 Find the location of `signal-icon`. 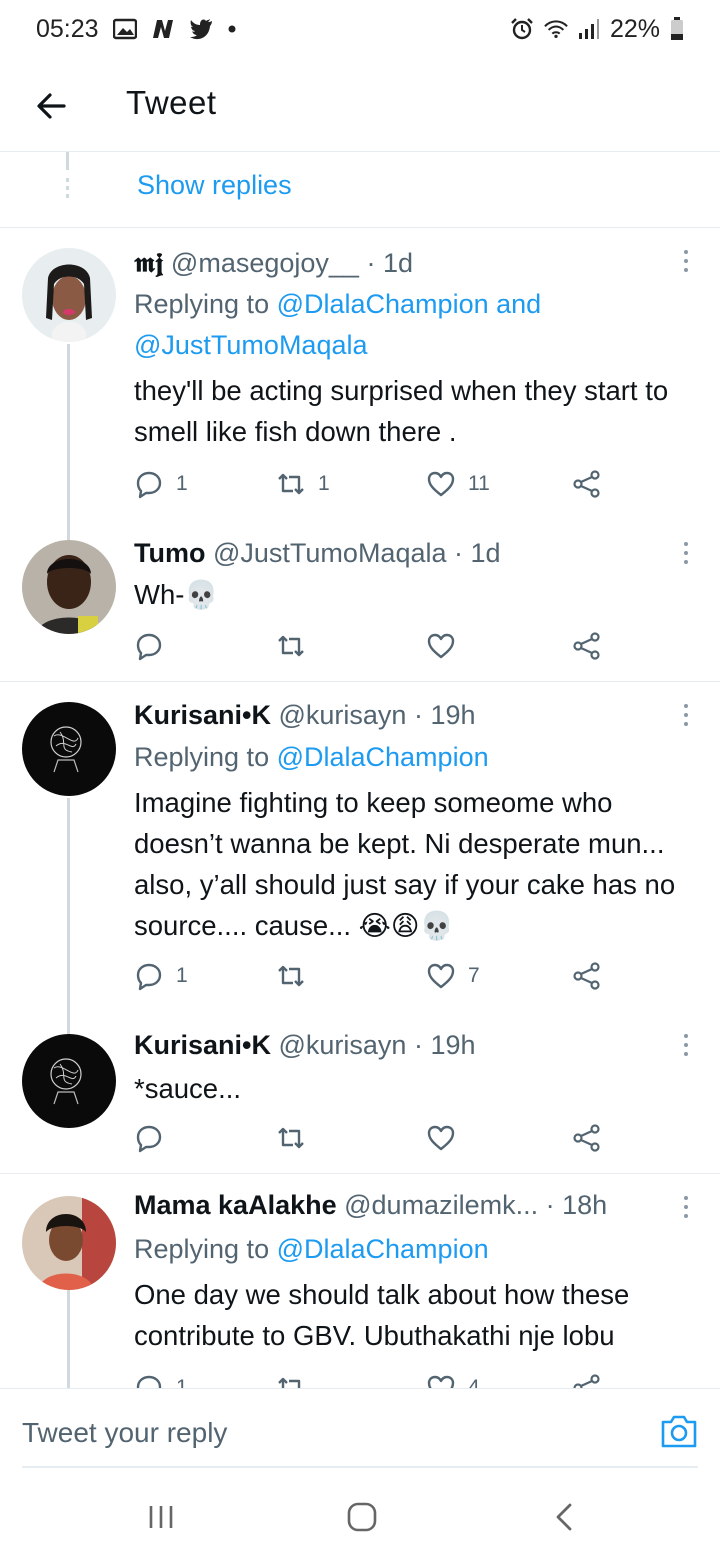

signal-icon is located at coordinates (588, 29).